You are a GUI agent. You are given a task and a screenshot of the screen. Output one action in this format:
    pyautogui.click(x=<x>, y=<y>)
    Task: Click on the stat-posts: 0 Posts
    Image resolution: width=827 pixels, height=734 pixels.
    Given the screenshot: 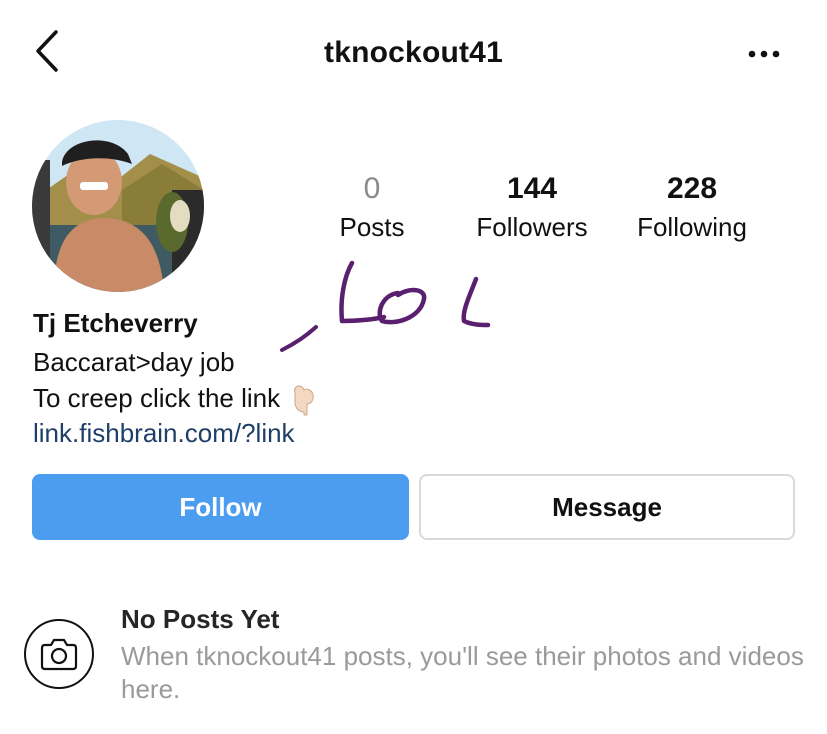 What is the action you would take?
    pyautogui.click(x=372, y=208)
    